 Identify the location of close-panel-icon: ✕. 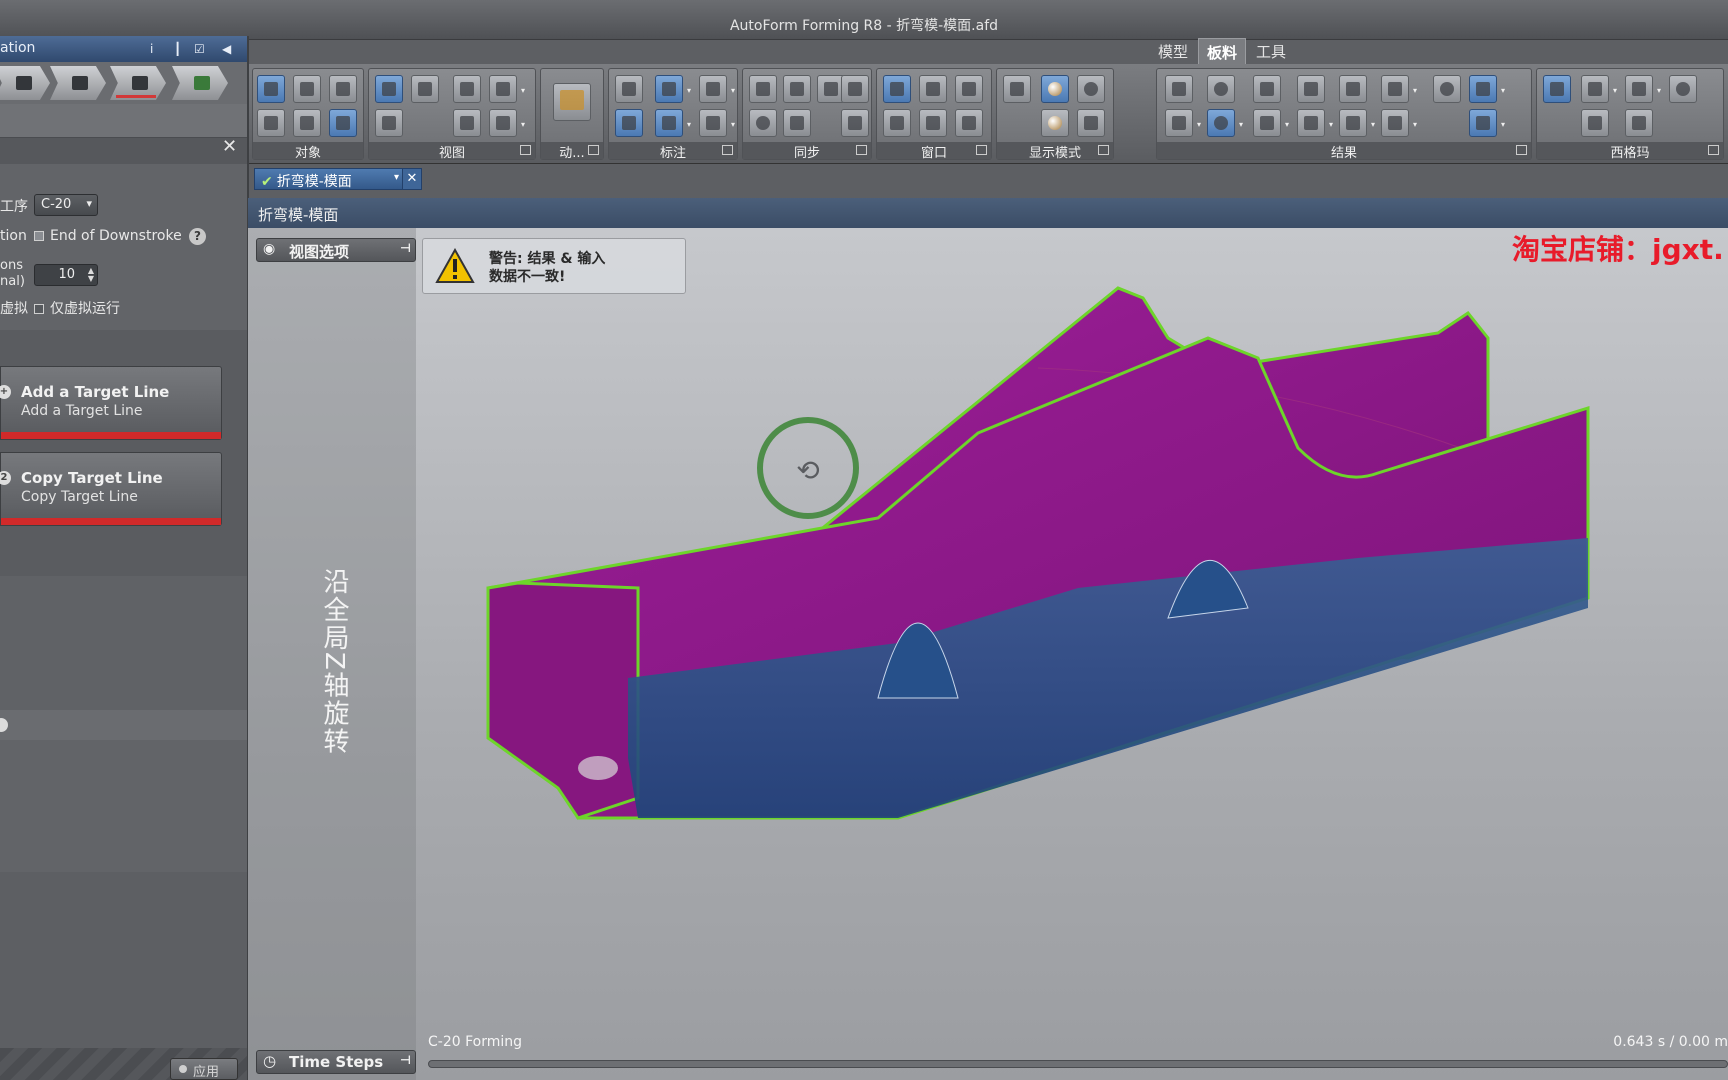
(229, 146).